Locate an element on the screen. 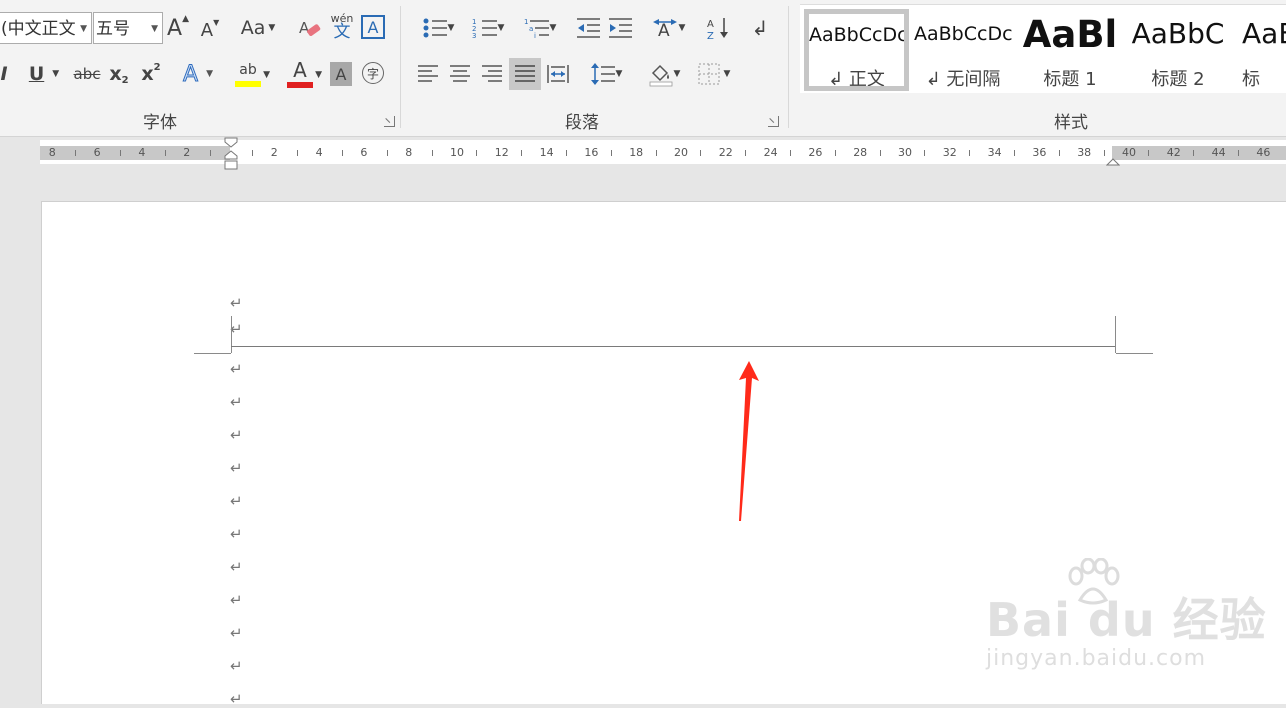  paragraph-group-label: 段落 is located at coordinates (582, 123).